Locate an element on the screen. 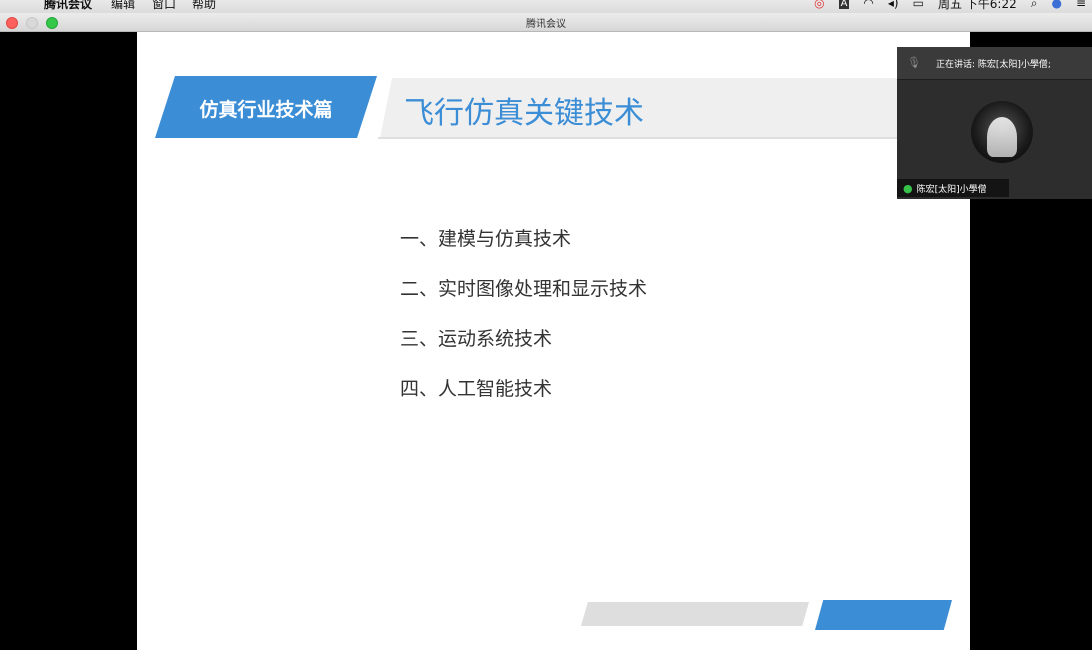 The height and width of the screenshot is (650, 1092). slide-title-bar: 飞行仿真关键技术 is located at coordinates (680, 108).